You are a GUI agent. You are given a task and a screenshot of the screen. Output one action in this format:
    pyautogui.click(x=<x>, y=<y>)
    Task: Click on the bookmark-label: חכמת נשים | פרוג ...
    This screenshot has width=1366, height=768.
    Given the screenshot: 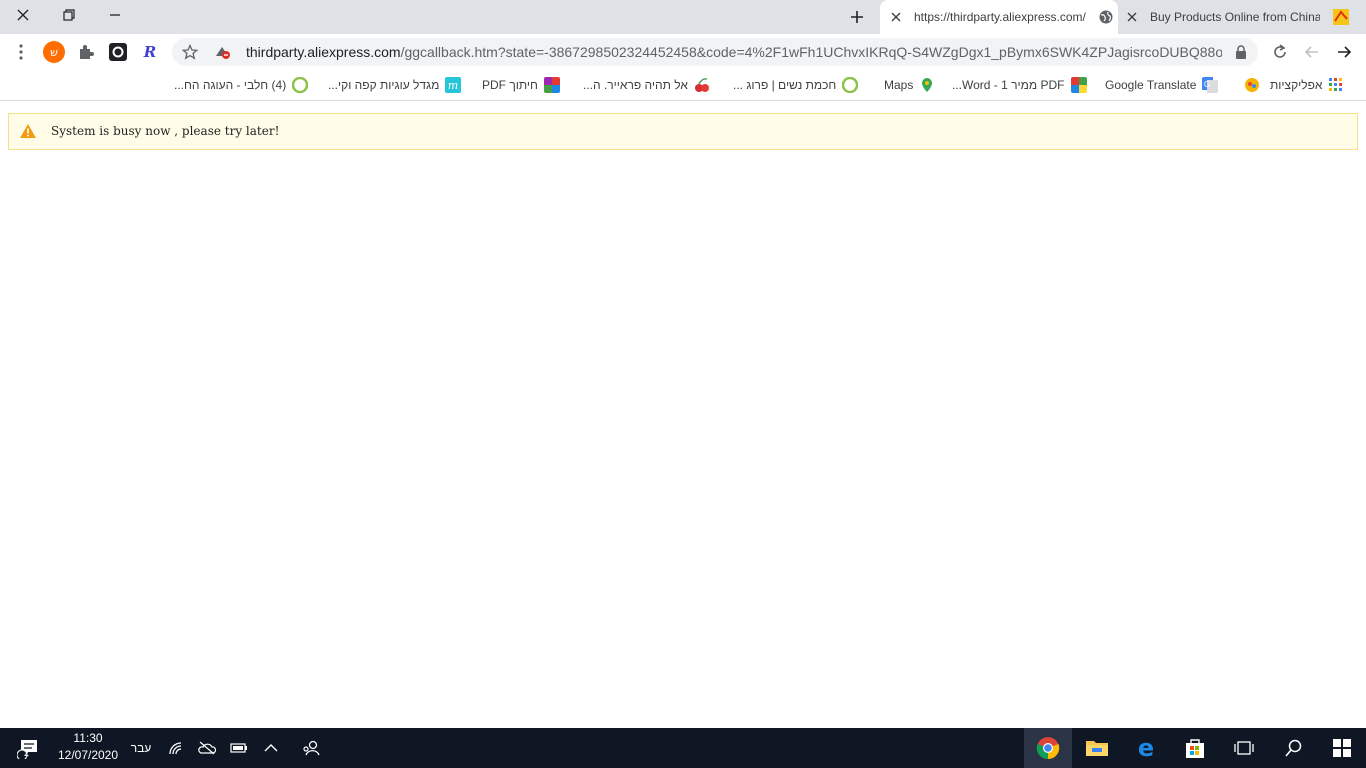 What is the action you would take?
    pyautogui.click(x=785, y=85)
    